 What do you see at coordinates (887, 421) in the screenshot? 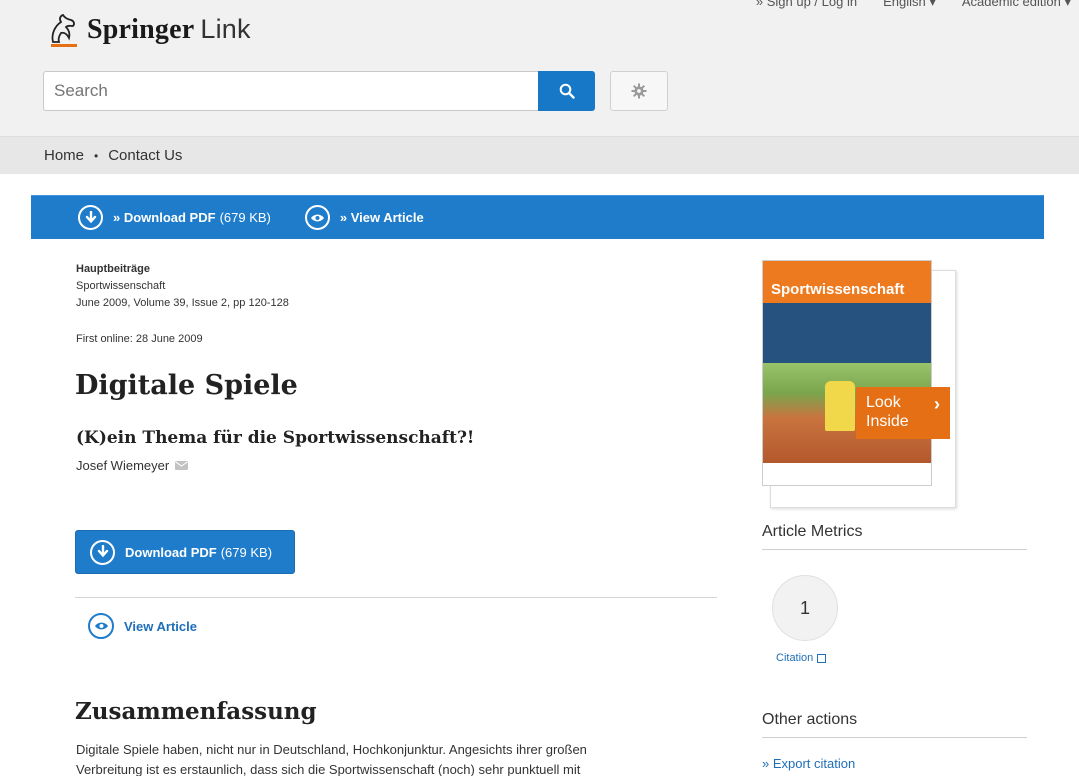
I see `look-inside-label-2: Inside` at bounding box center [887, 421].